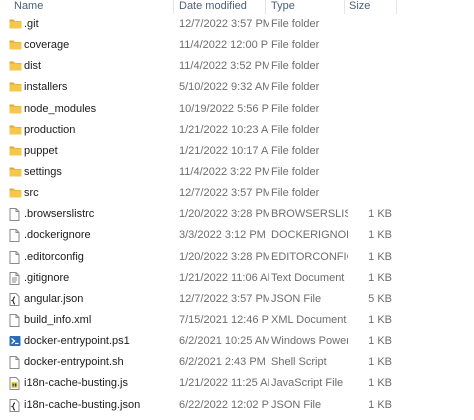 Image resolution: width=474 pixels, height=420 pixels. Describe the element at coordinates (47, 45) in the screenshot. I see `file-name: coverage` at that location.